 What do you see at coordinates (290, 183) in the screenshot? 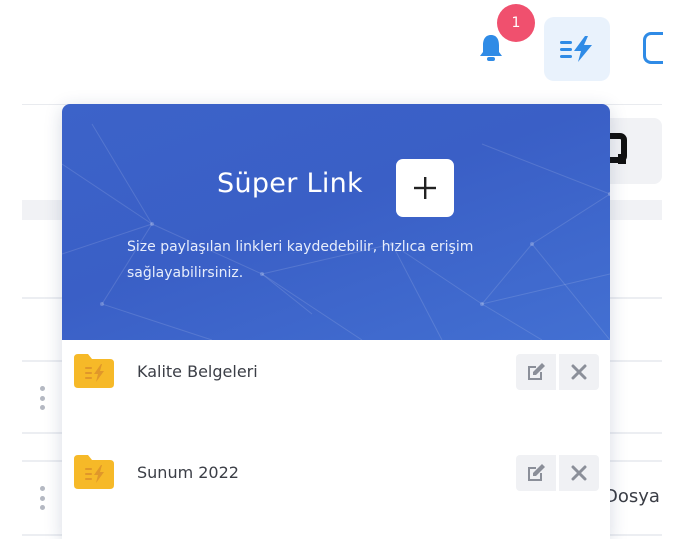
I see `popup-title: Süper Link` at bounding box center [290, 183].